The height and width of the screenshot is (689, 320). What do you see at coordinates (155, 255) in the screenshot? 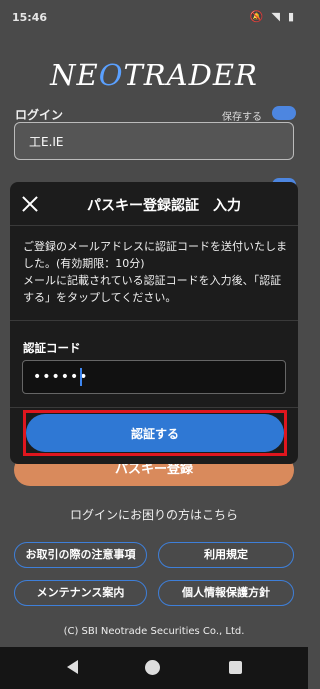
I see `message-line-1: ご登録のメールアドレスに認証コードを送付いたしました。(有効期限：10分)` at bounding box center [155, 255].